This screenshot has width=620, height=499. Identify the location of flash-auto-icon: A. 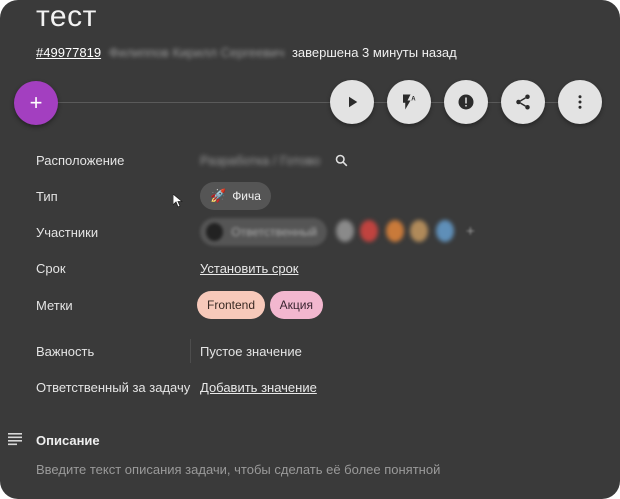
(409, 102).